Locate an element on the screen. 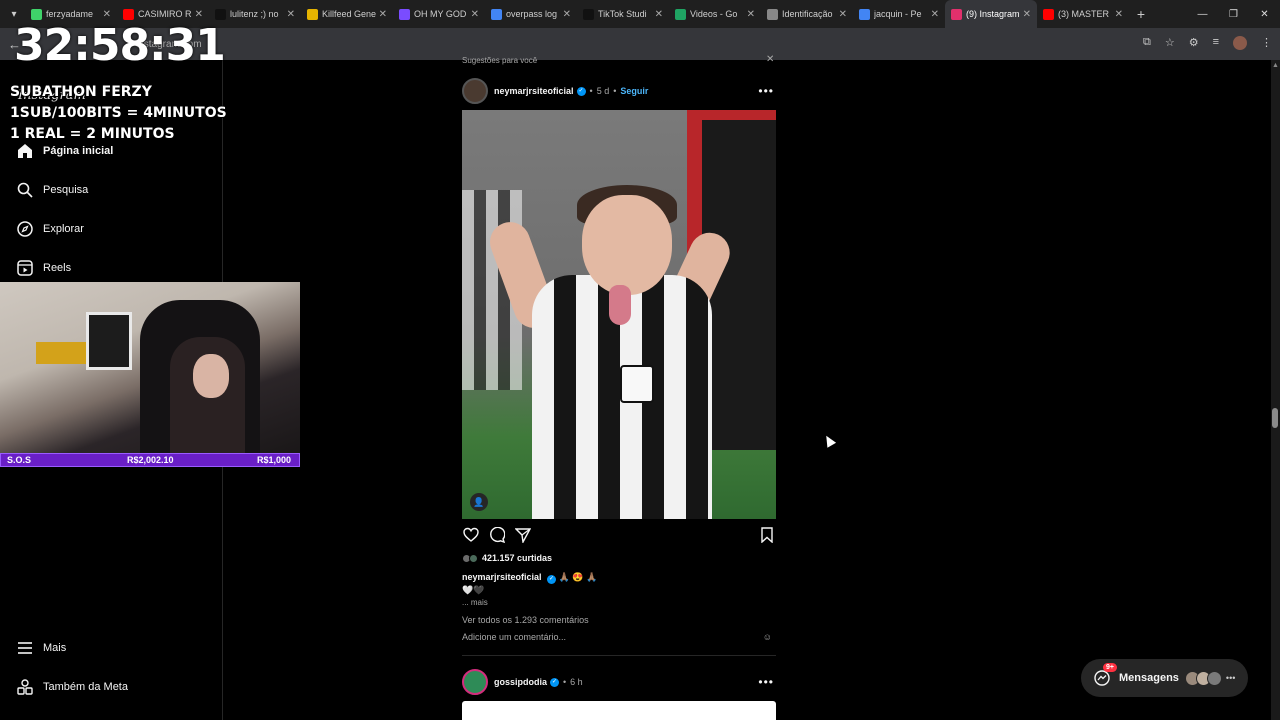 This screenshot has height=720, width=1280. window-controls: — ❐ ✕ is located at coordinates (1233, 14).